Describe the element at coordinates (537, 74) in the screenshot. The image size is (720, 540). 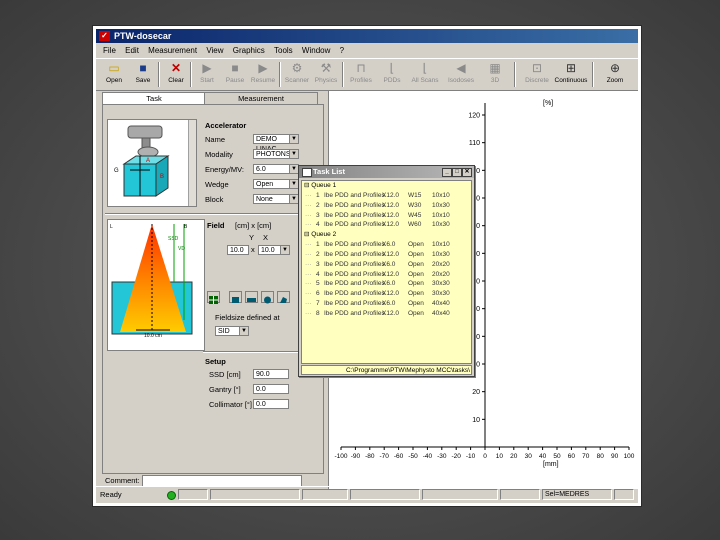
I see `discrete-button: ⊡ Discrete` at that location.